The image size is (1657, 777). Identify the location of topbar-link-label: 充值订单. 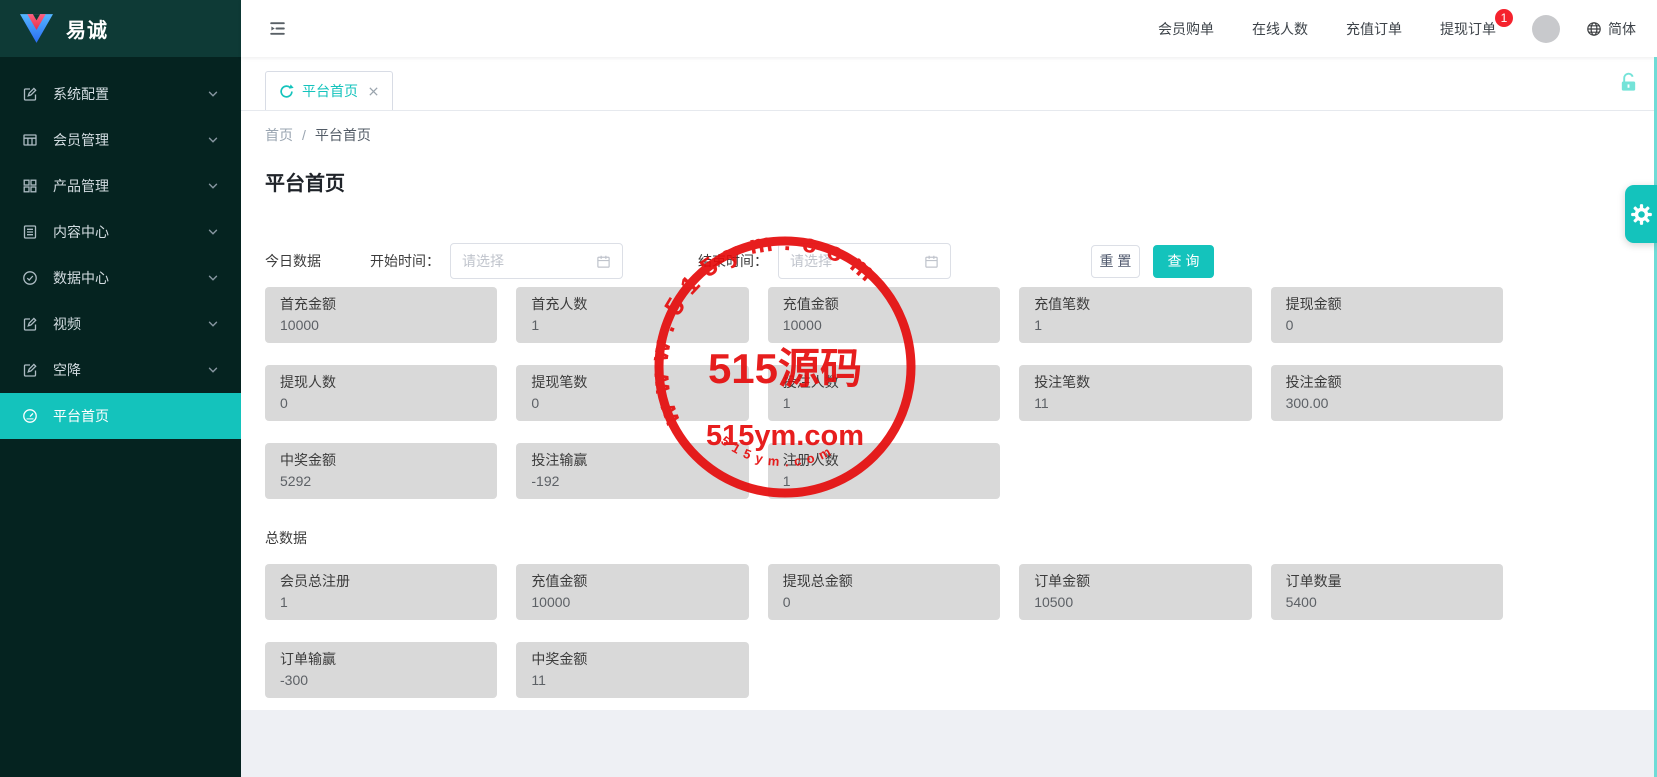
(1374, 28).